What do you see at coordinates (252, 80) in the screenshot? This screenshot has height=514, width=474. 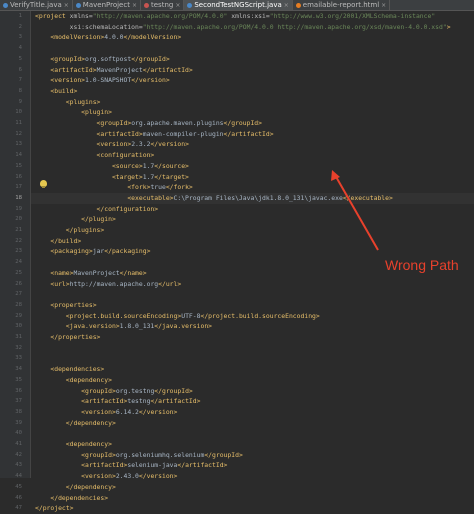 I see `code-line: <version>1.0-SNAPSHOT</version>` at bounding box center [252, 80].